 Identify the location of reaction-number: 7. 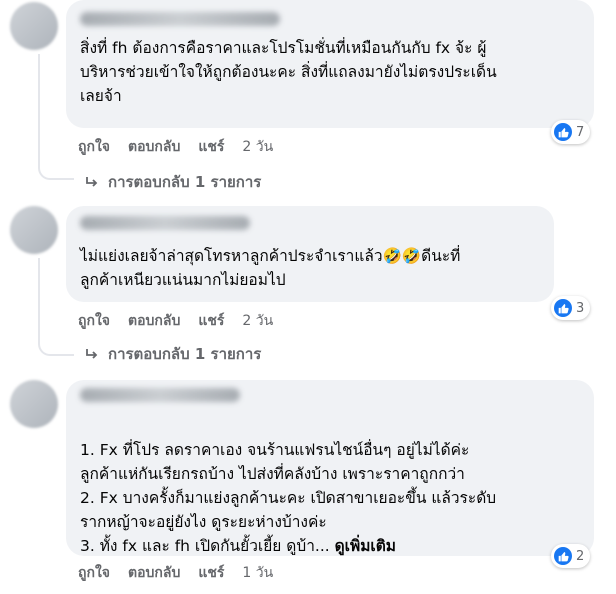
(580, 132).